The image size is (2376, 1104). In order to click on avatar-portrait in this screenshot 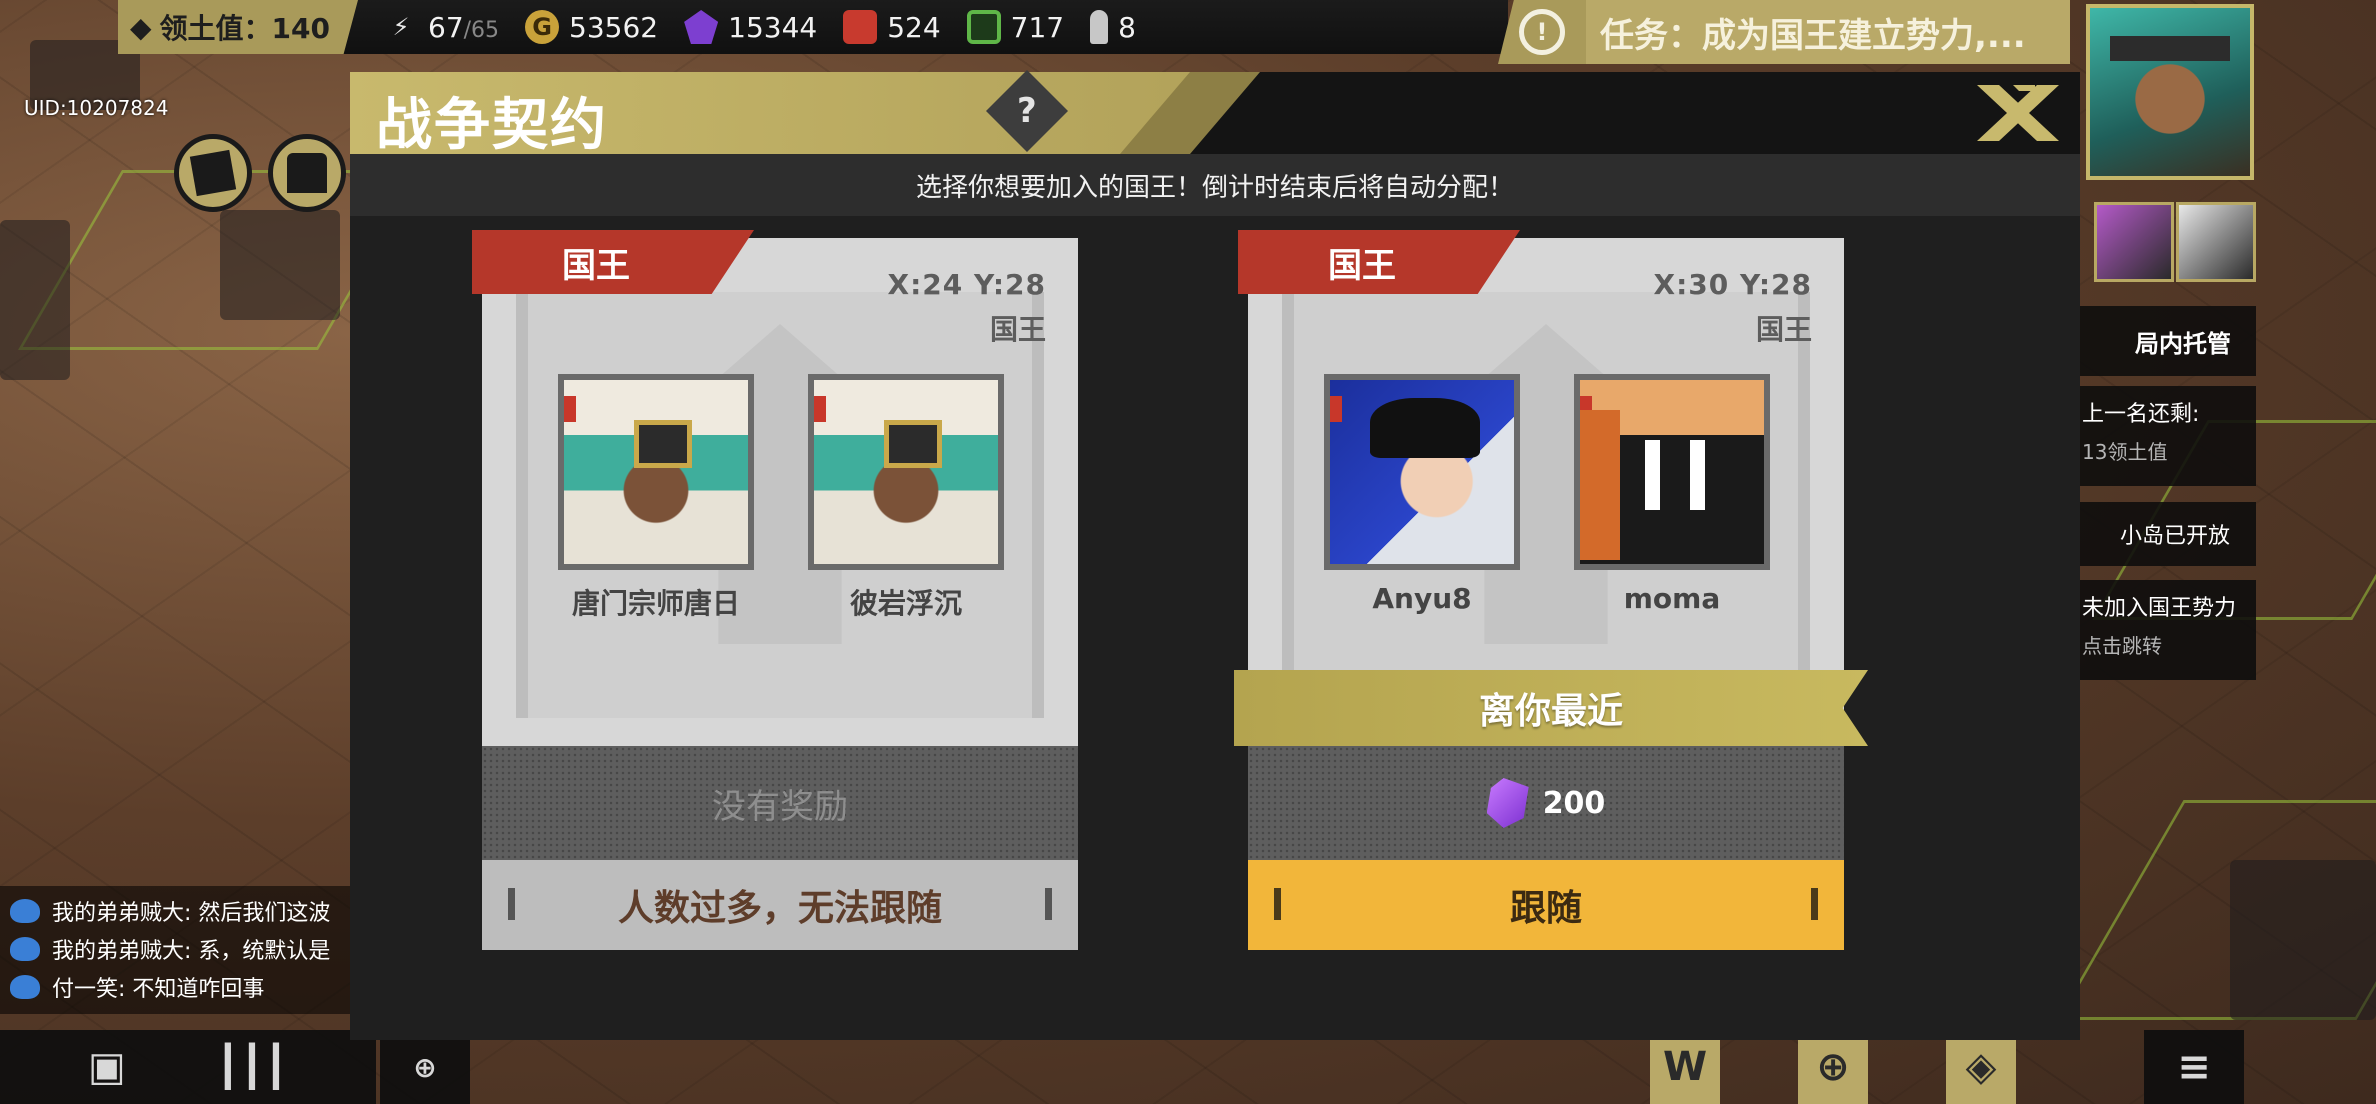, I will do `click(2170, 106)`.